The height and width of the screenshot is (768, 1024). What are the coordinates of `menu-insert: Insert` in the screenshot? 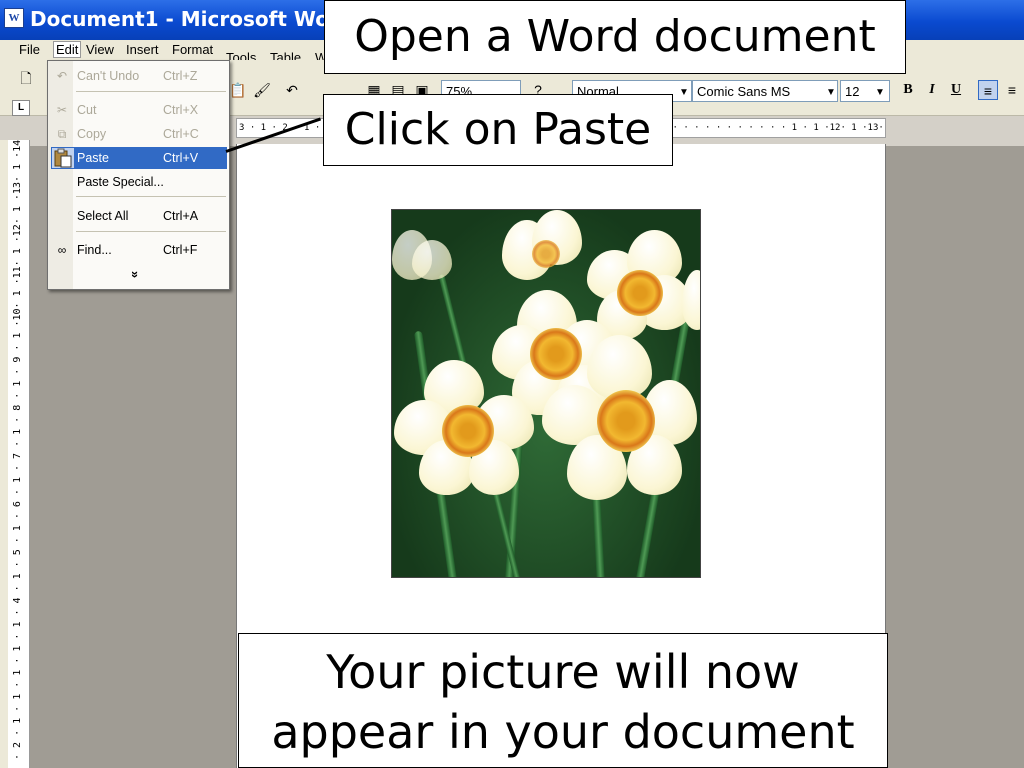 It's located at (142, 49).